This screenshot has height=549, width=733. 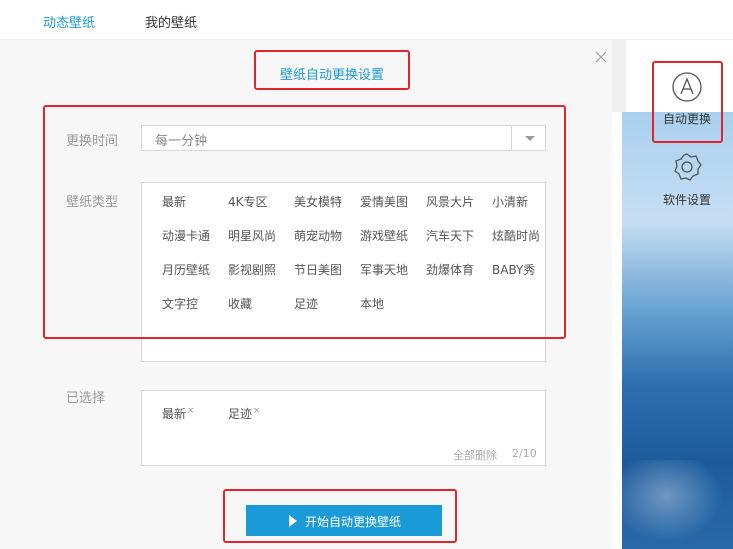 I want to click on category-item: BABY秀, so click(x=513, y=269).